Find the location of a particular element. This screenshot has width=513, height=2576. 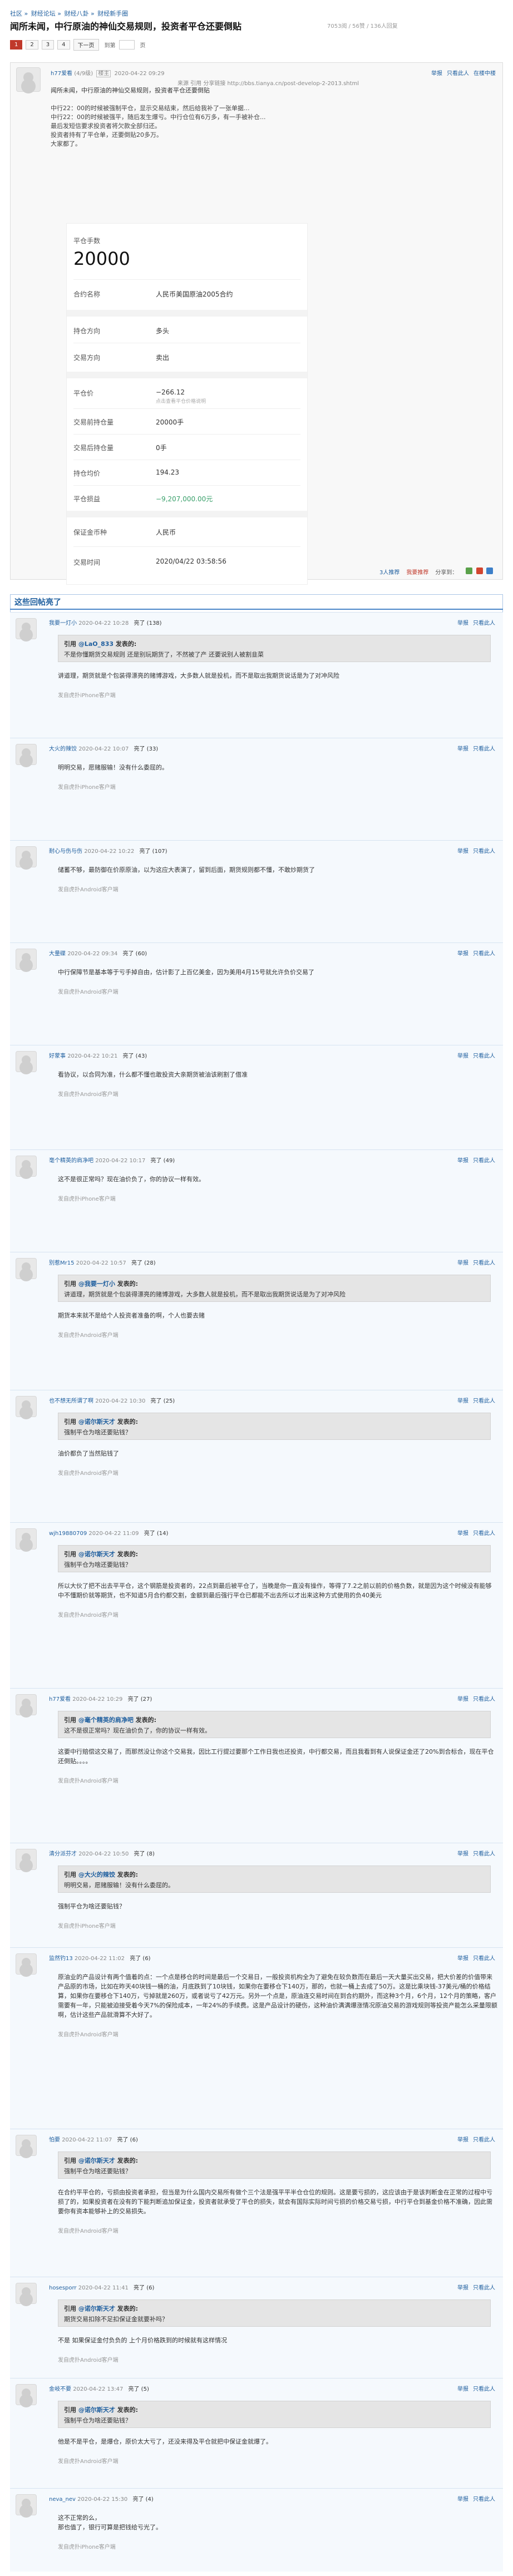

price-note: 点击查看平仓价格说明 is located at coordinates (181, 401).